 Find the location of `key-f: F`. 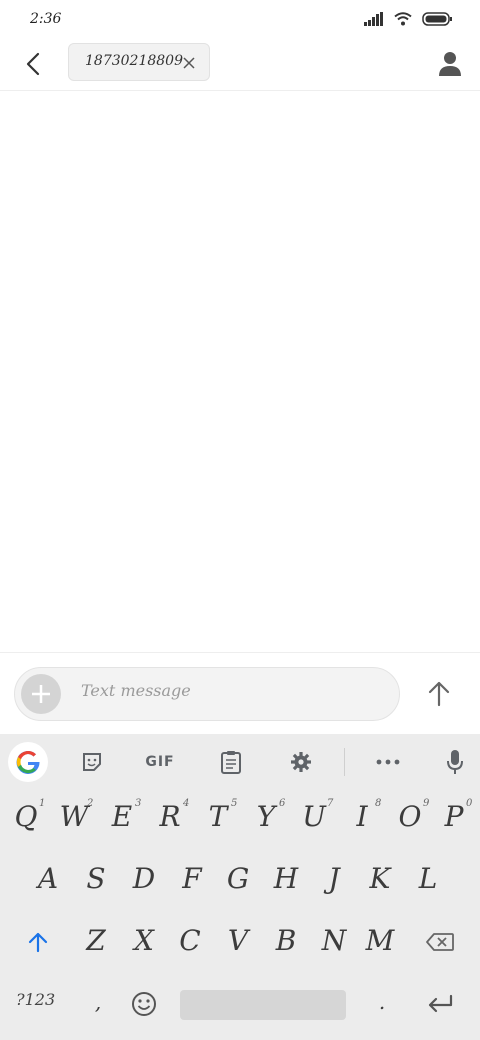

key-f: F is located at coordinates (192, 878).